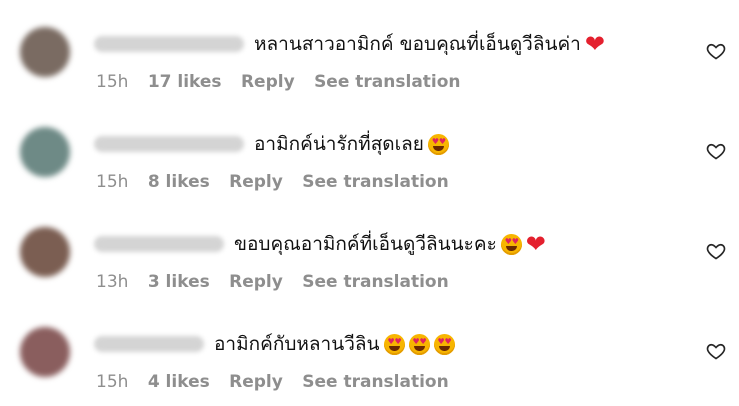  Describe the element at coordinates (179, 382) in the screenshot. I see `likes-count: 4 likes` at that location.